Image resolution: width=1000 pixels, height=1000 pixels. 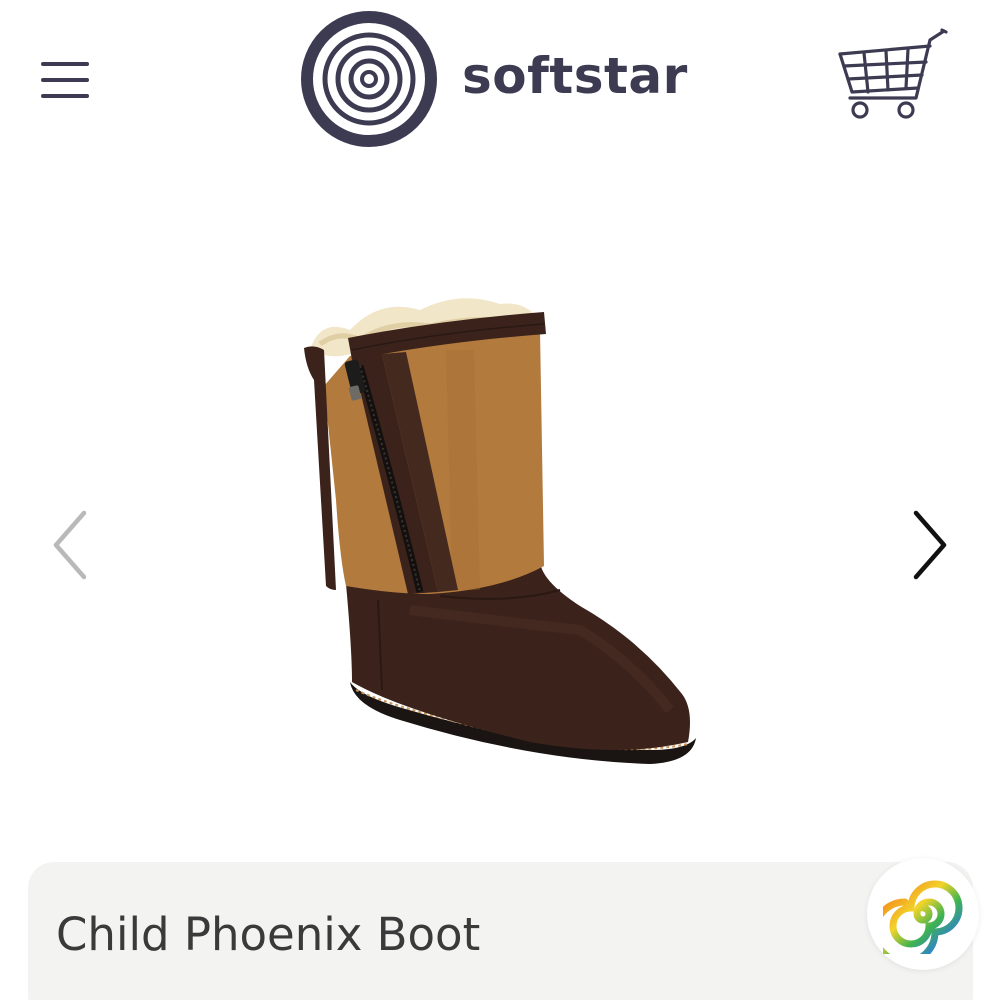 I want to click on shopping-cart-icon, so click(x=892, y=74).